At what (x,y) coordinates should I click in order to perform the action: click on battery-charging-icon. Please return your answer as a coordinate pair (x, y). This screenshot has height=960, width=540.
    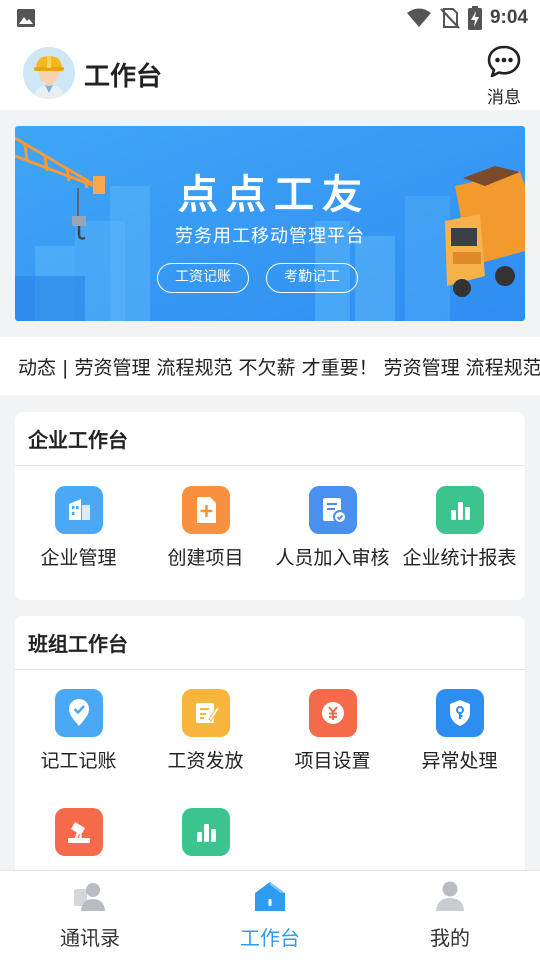
    Looking at the image, I should click on (474, 18).